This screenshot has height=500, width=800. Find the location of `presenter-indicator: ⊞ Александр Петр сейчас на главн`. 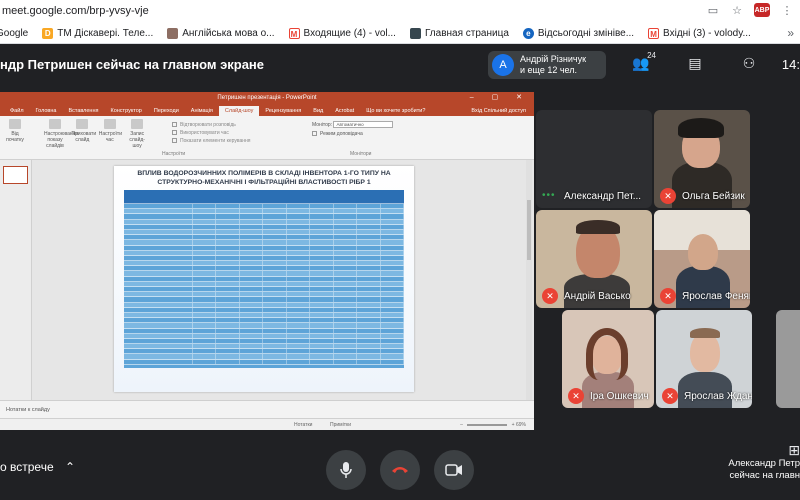

presenter-indicator: ⊞ Александр Петр сейчас на главн is located at coordinates (764, 462).